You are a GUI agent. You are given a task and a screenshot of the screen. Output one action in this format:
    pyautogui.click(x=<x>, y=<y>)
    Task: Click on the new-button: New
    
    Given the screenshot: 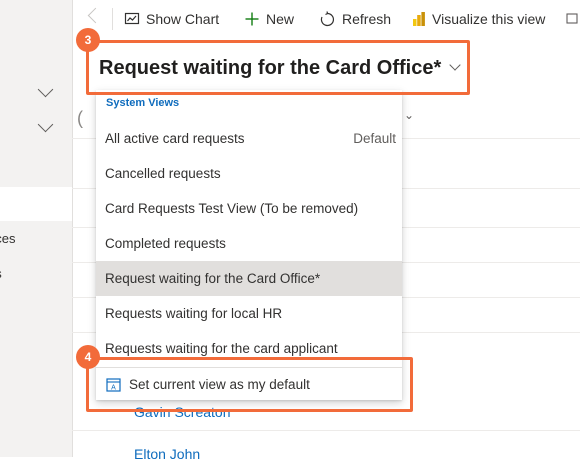 What is the action you would take?
    pyautogui.click(x=269, y=19)
    